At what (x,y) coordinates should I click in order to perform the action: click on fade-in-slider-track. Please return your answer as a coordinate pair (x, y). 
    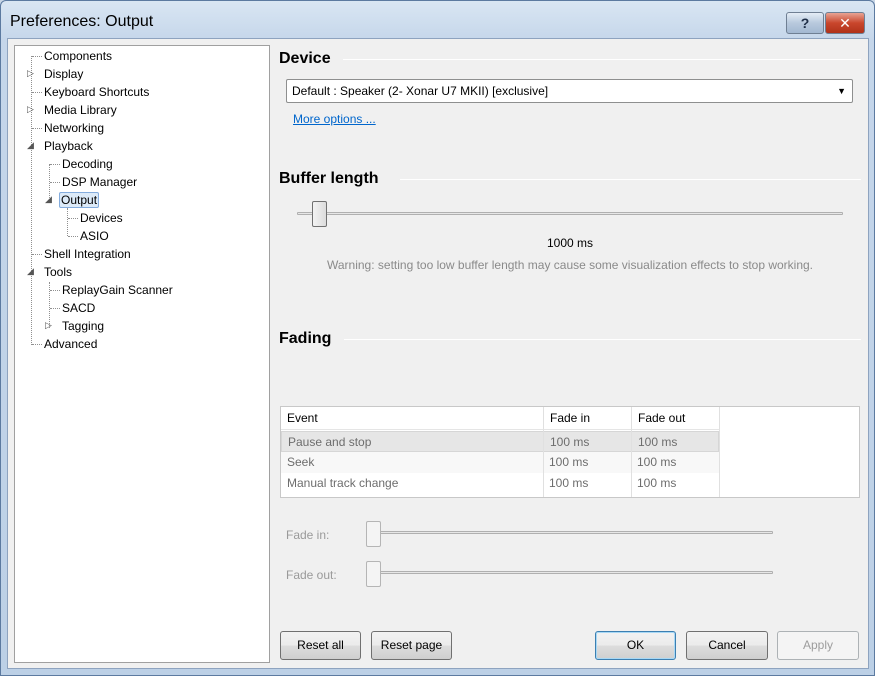
    Looking at the image, I should click on (573, 532).